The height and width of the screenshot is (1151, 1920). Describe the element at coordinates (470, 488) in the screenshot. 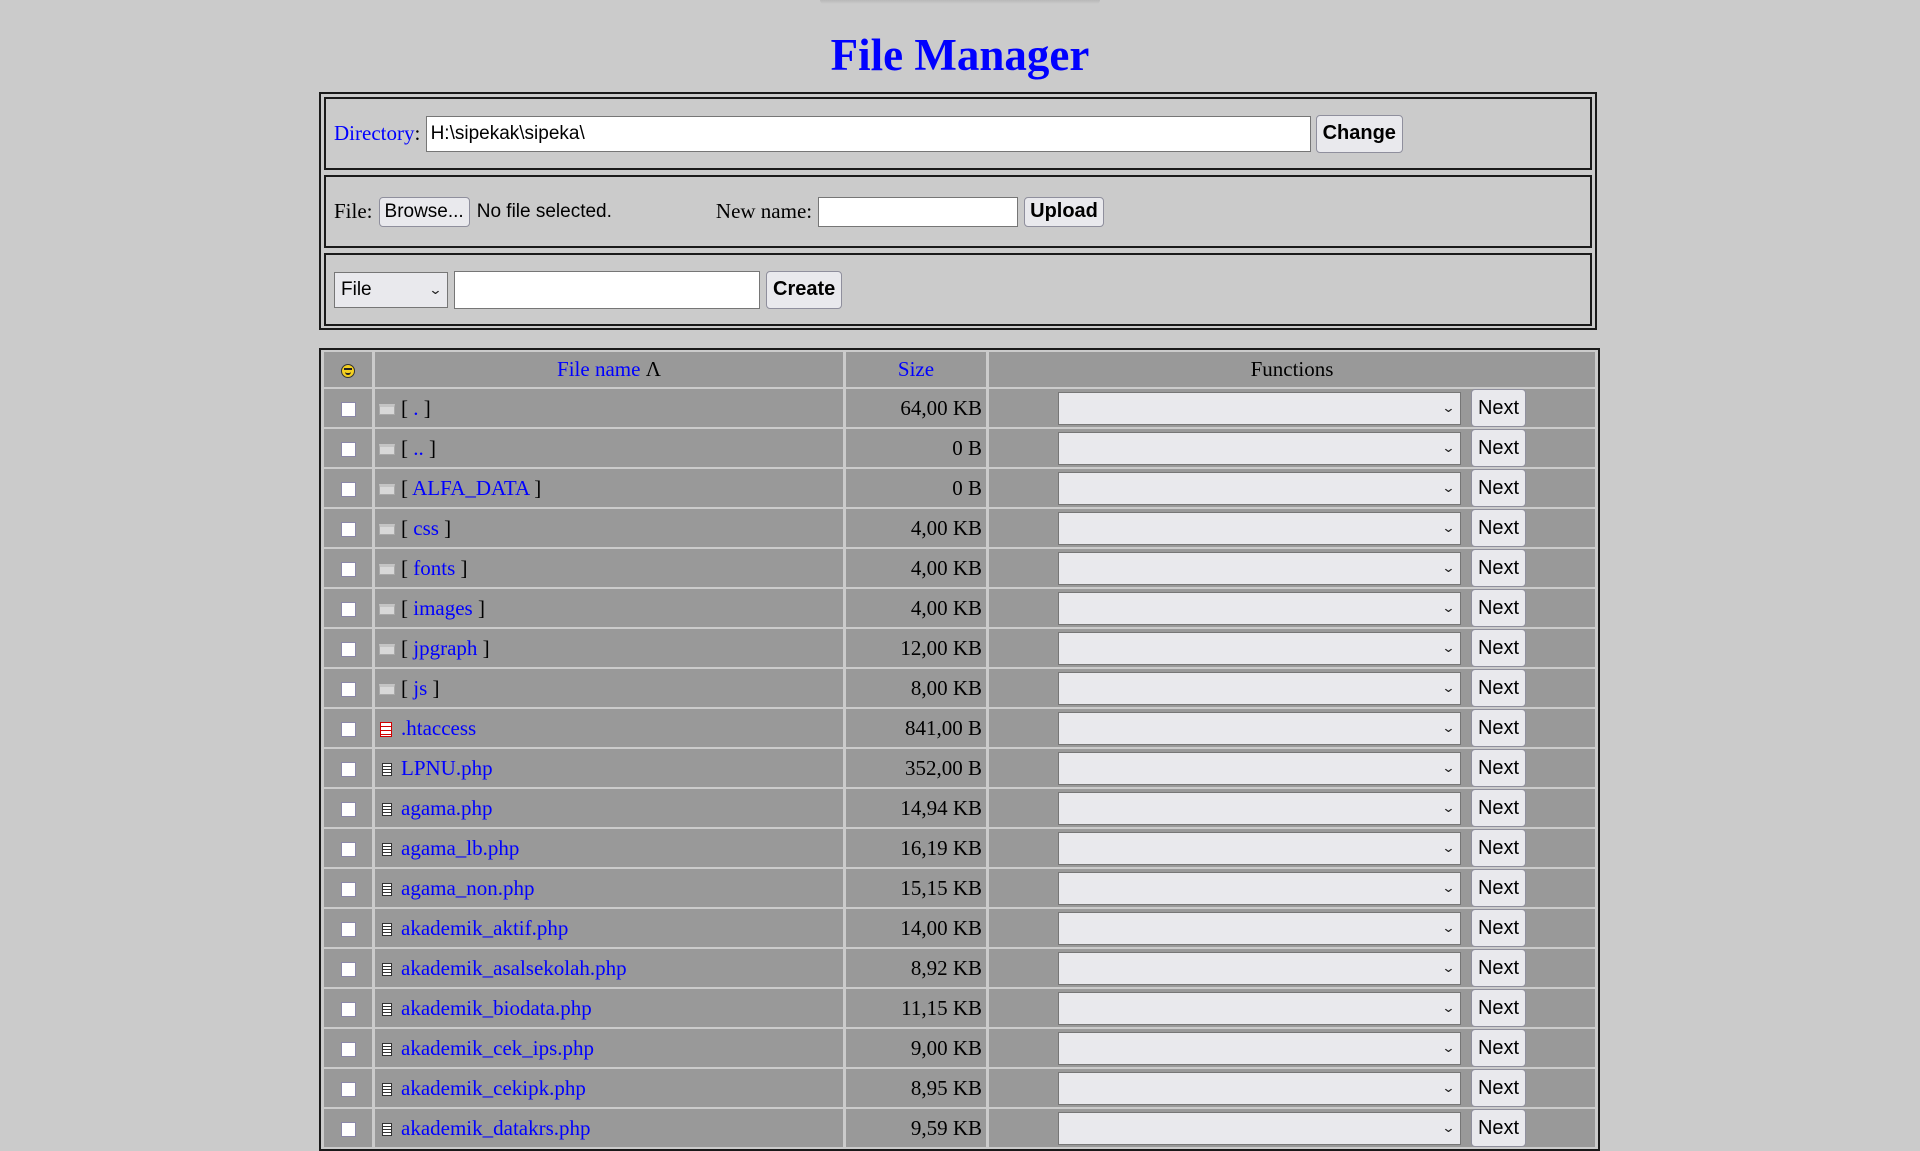

I see `folder-link: ALFA_DATA` at that location.